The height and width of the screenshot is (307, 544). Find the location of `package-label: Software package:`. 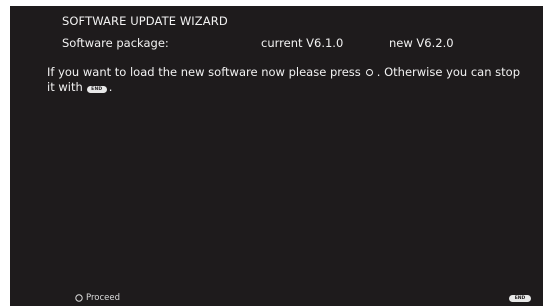

package-label: Software package: is located at coordinates (115, 43).